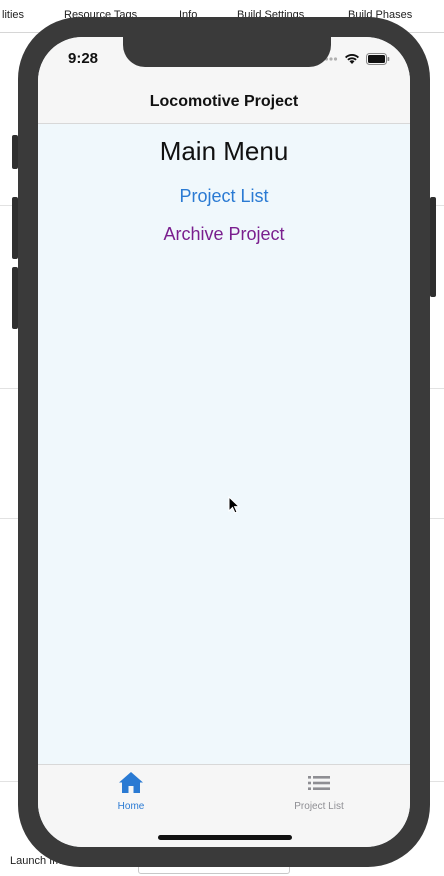  I want to click on mouse-cursor-icon, so click(234, 505).